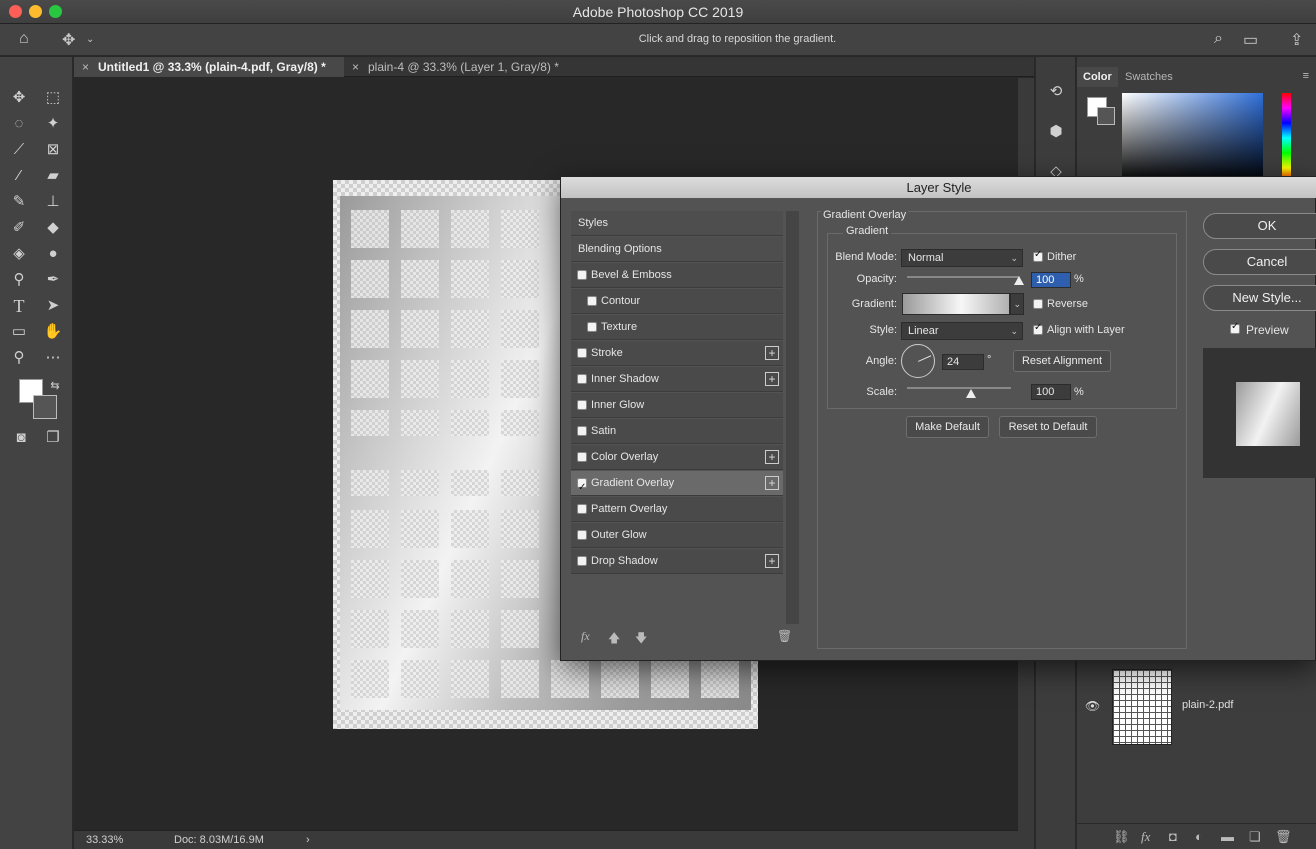 The width and height of the screenshot is (1316, 849). Describe the element at coordinates (614, 639) in the screenshot. I see `move-up-icon: 🡅` at that location.